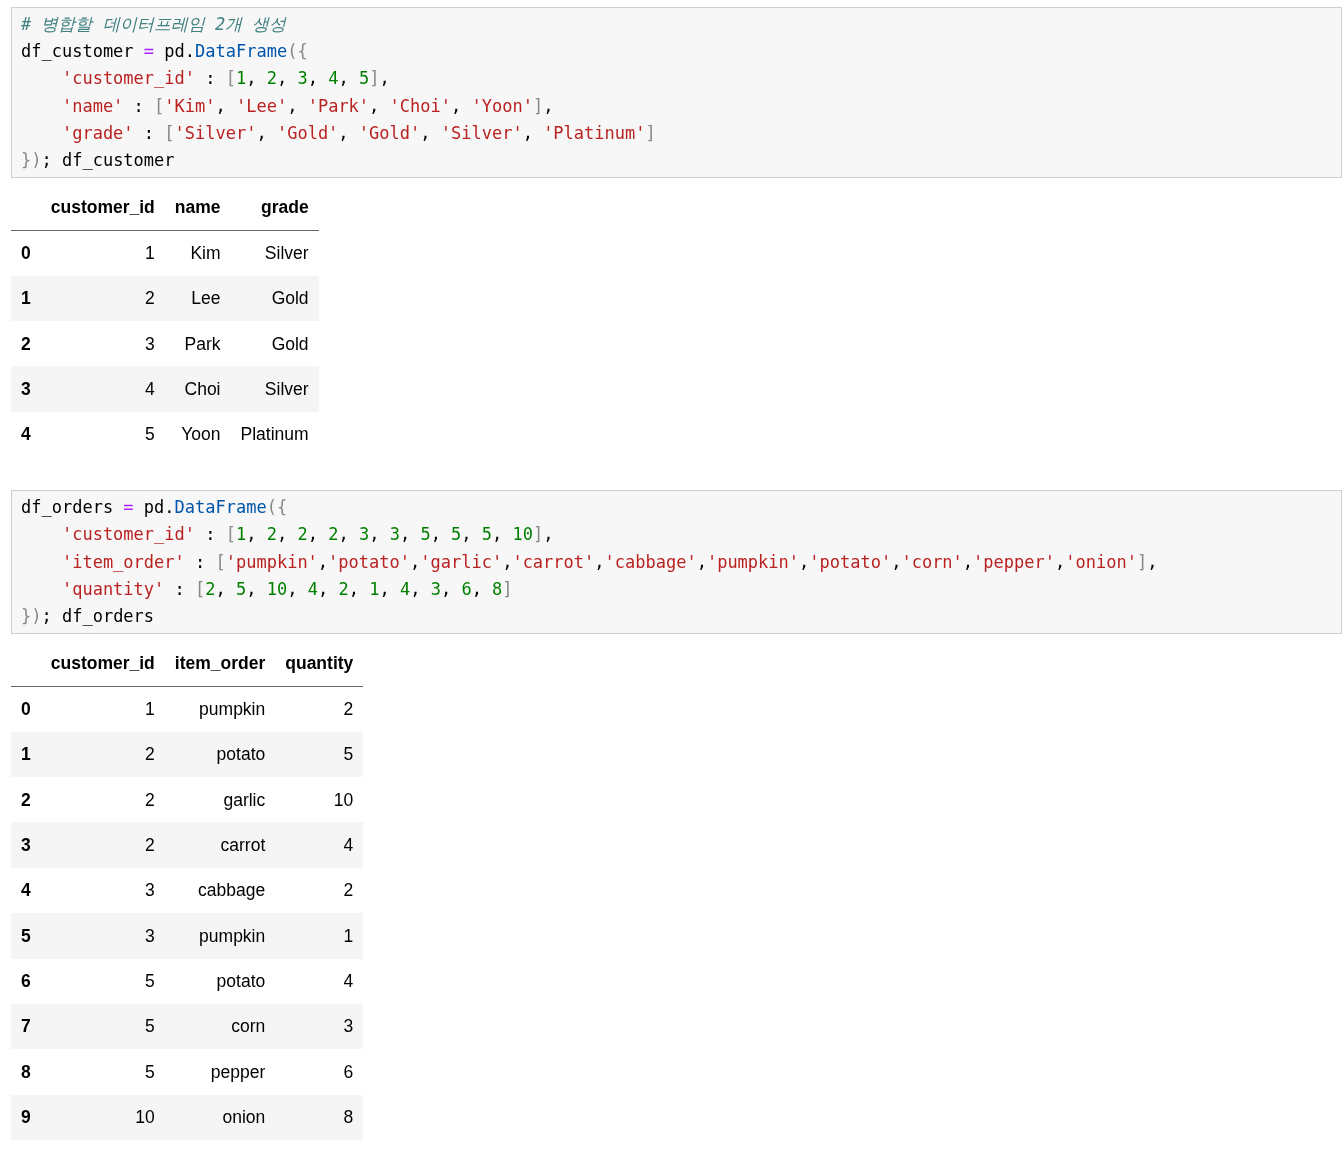 Image resolution: width=1342 pixels, height=1162 pixels. What do you see at coordinates (165, 52) in the screenshot?
I see `code-line: df_customer = pd.DataFrame({` at bounding box center [165, 52].